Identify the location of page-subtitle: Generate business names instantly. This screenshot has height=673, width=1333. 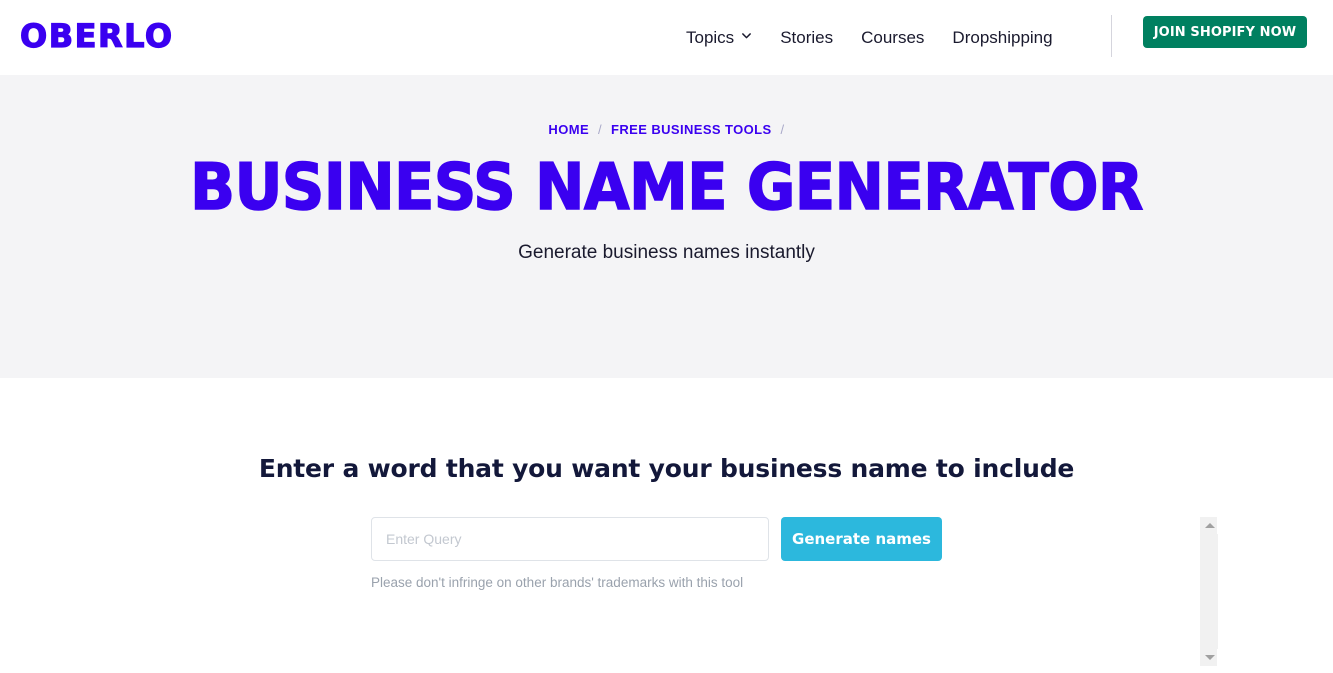
(666, 252).